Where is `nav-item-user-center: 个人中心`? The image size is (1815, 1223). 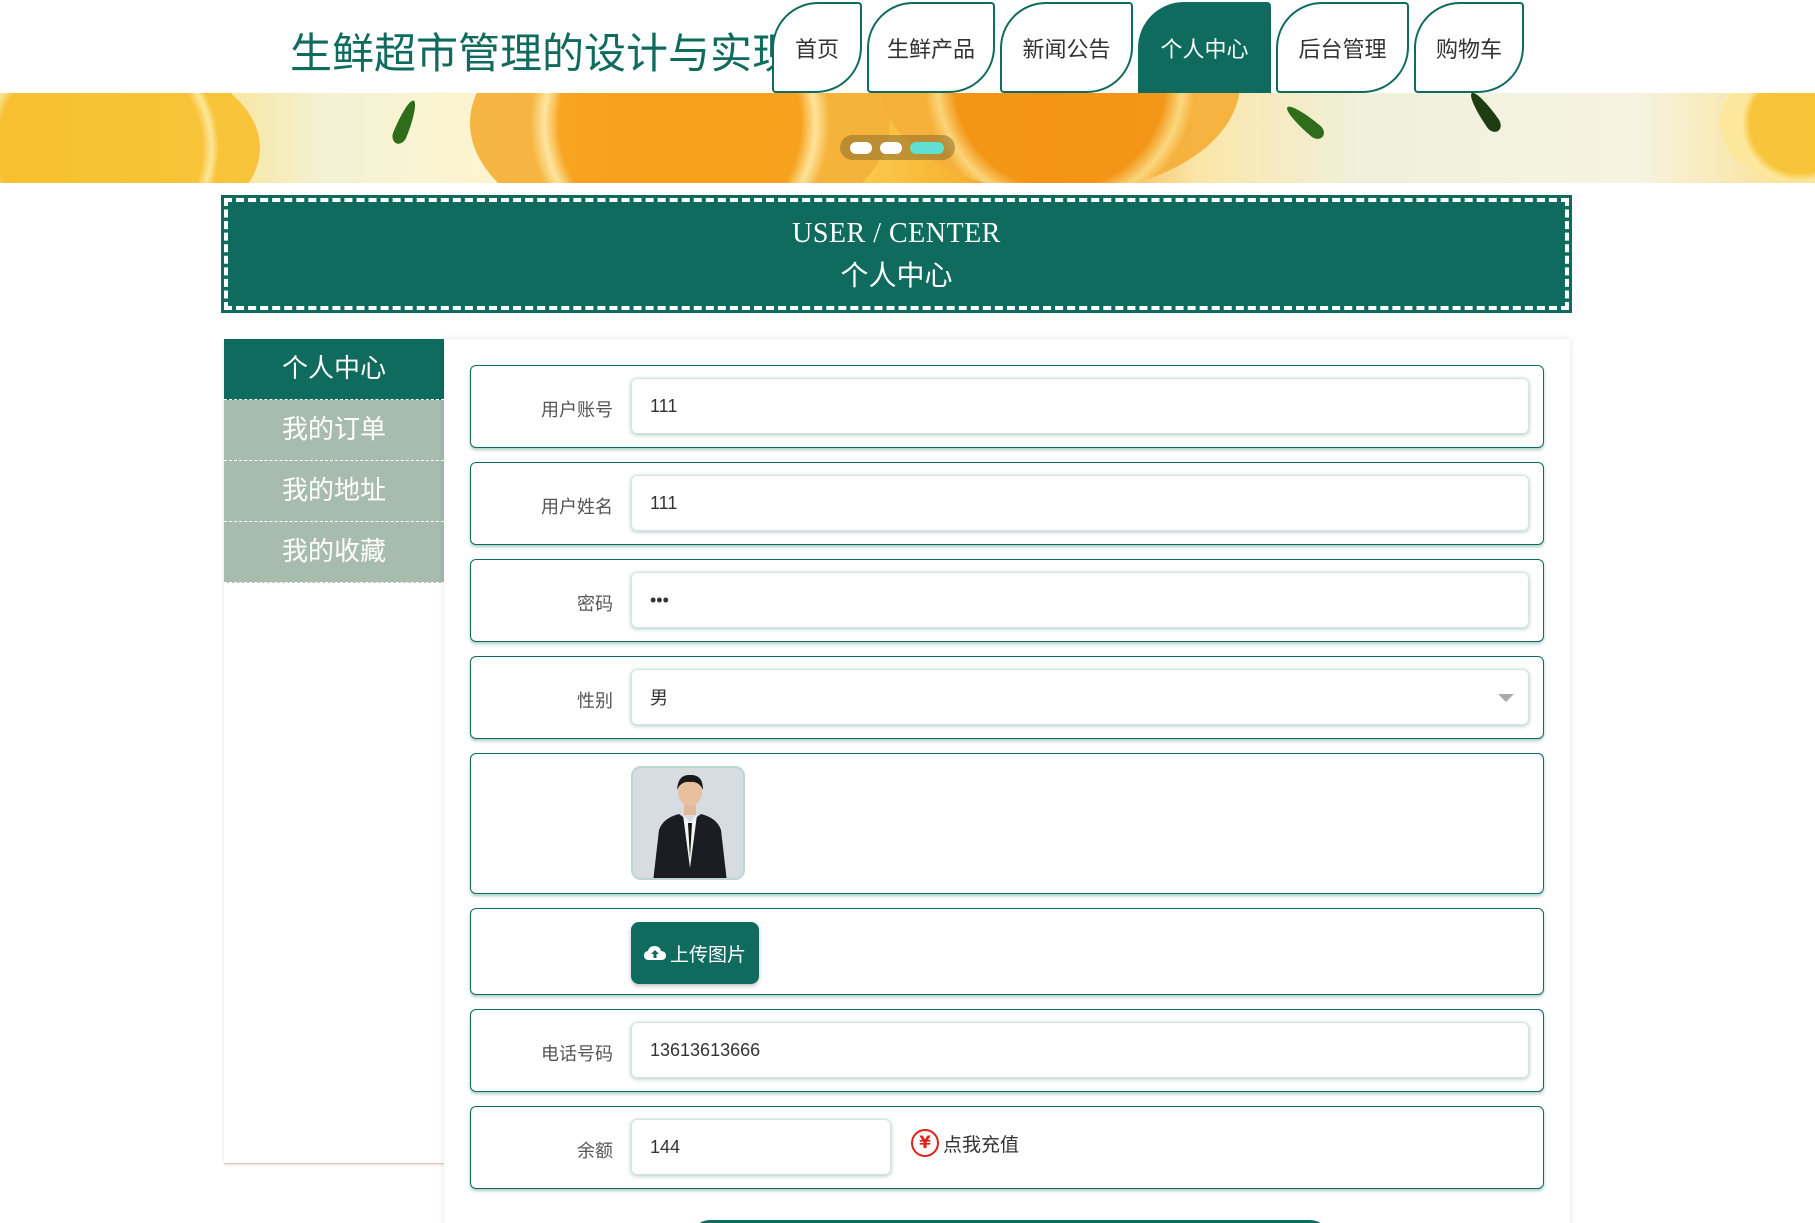 nav-item-user-center: 个人中心 is located at coordinates (1204, 47).